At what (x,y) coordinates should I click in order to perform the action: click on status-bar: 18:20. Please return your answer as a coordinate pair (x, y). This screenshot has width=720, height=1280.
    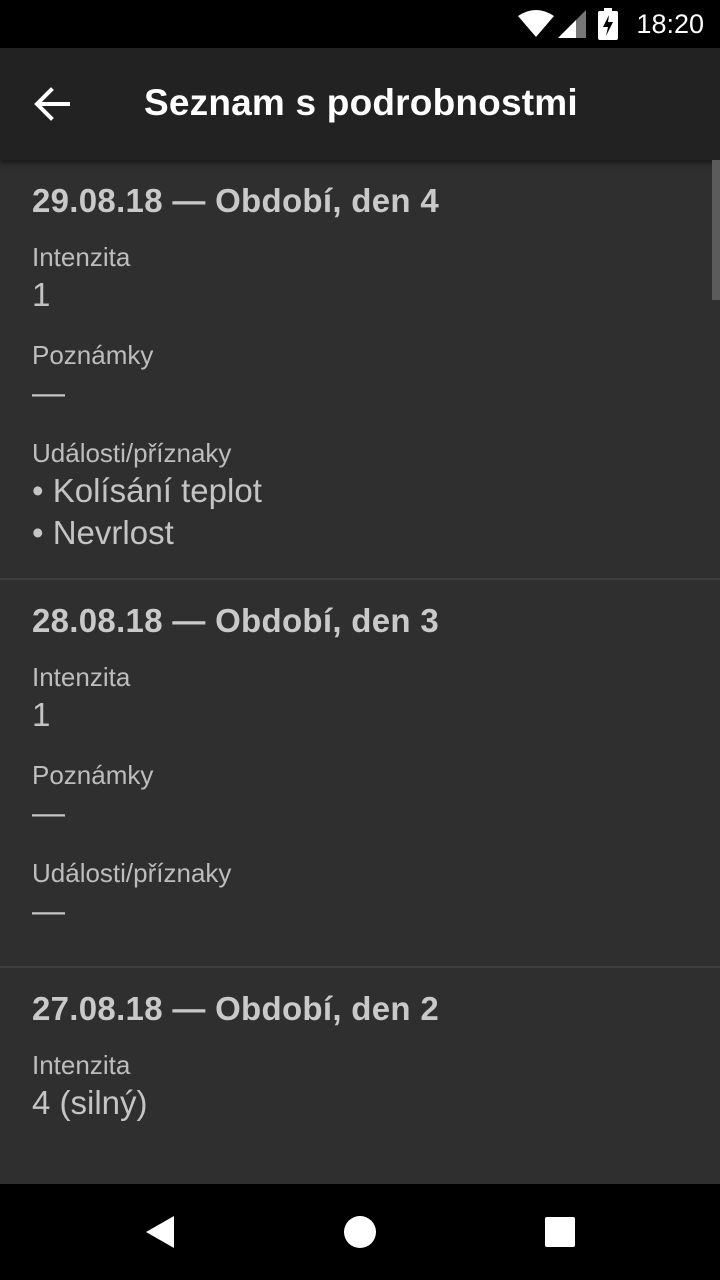
    Looking at the image, I should click on (360, 24).